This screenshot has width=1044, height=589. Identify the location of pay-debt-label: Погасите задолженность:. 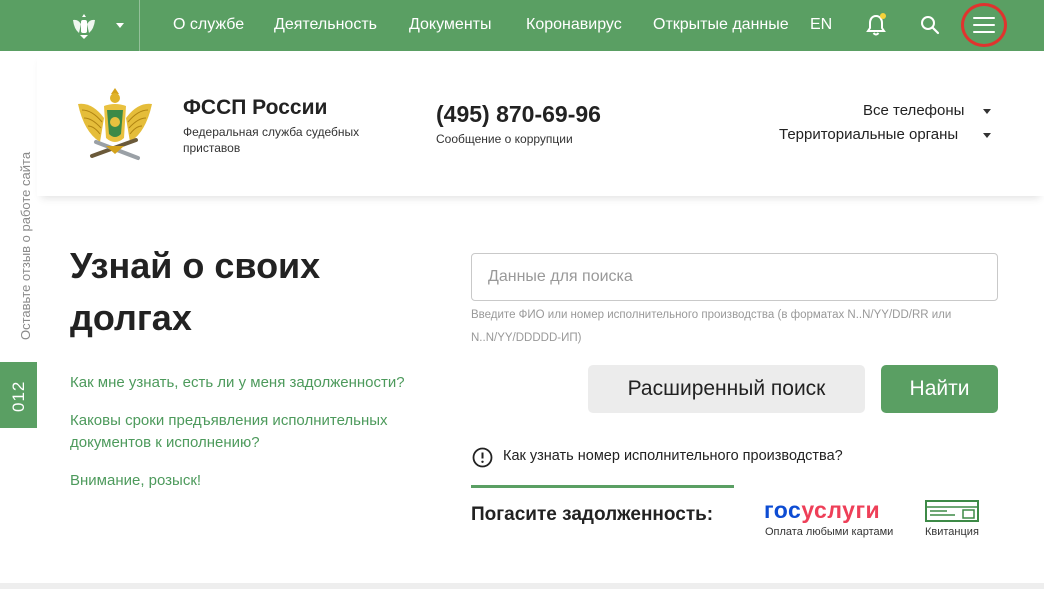
(592, 514).